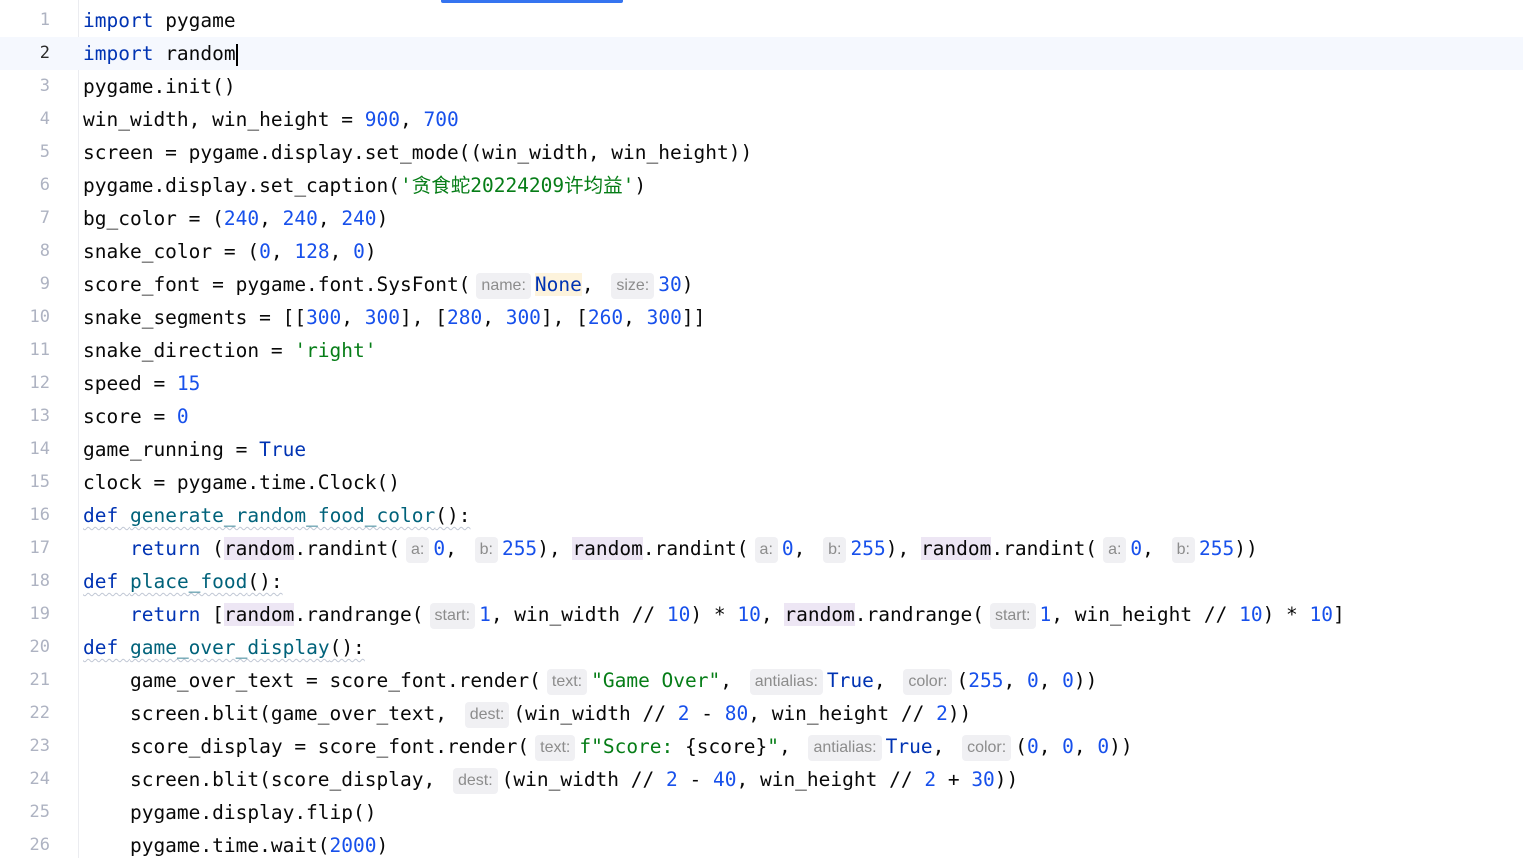 The height and width of the screenshot is (862, 1523). Describe the element at coordinates (503, 286) in the screenshot. I see `parameter-hint: name:` at that location.